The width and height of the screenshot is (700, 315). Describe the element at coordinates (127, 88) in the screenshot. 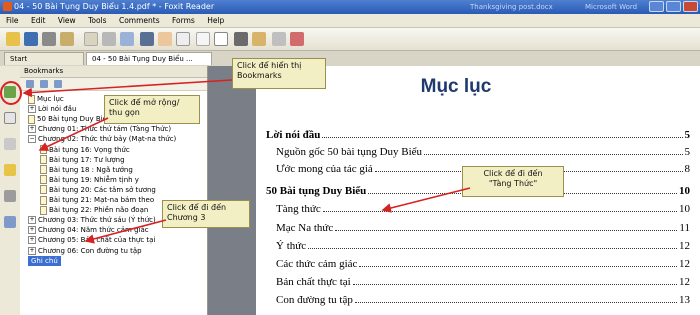

I see `arrow-to-bookmarks-icon` at that location.